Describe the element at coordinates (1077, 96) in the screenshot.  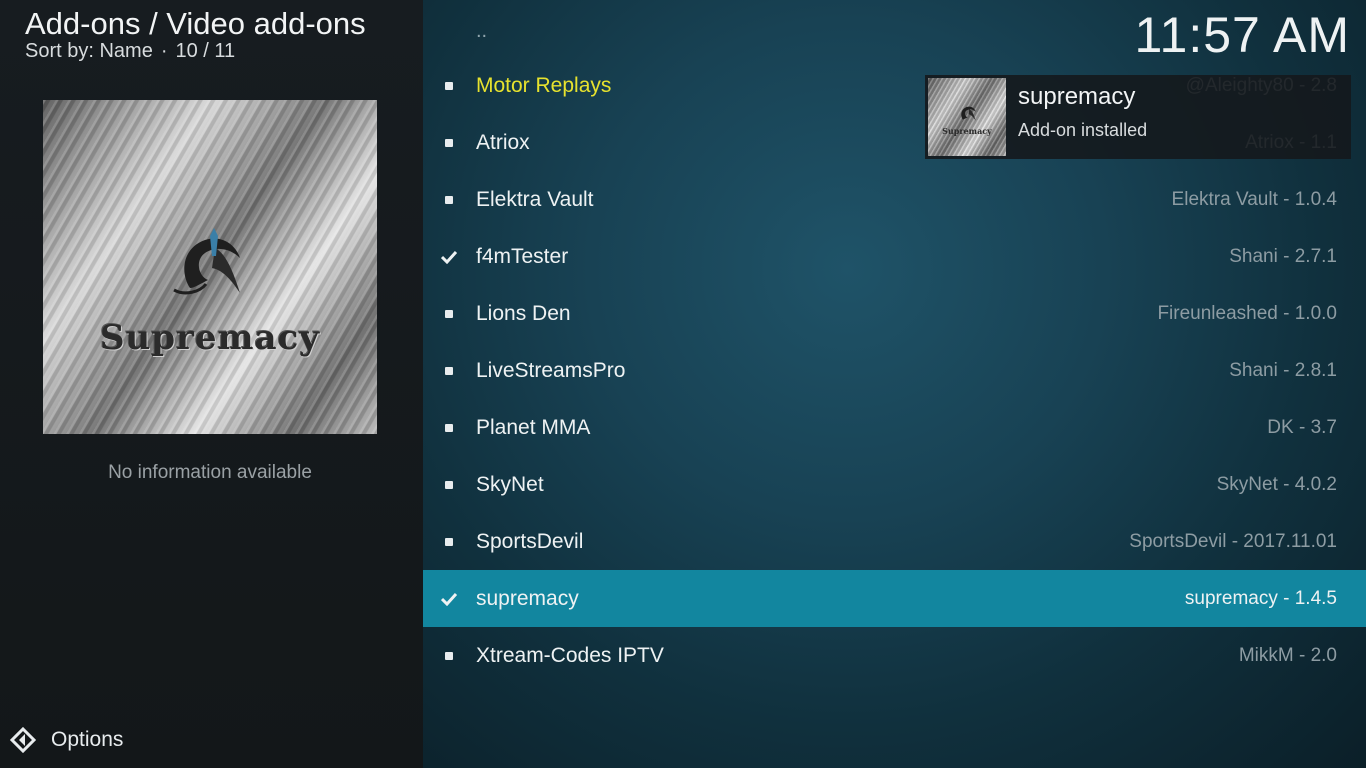
I see `notification-title: supremacy` at that location.